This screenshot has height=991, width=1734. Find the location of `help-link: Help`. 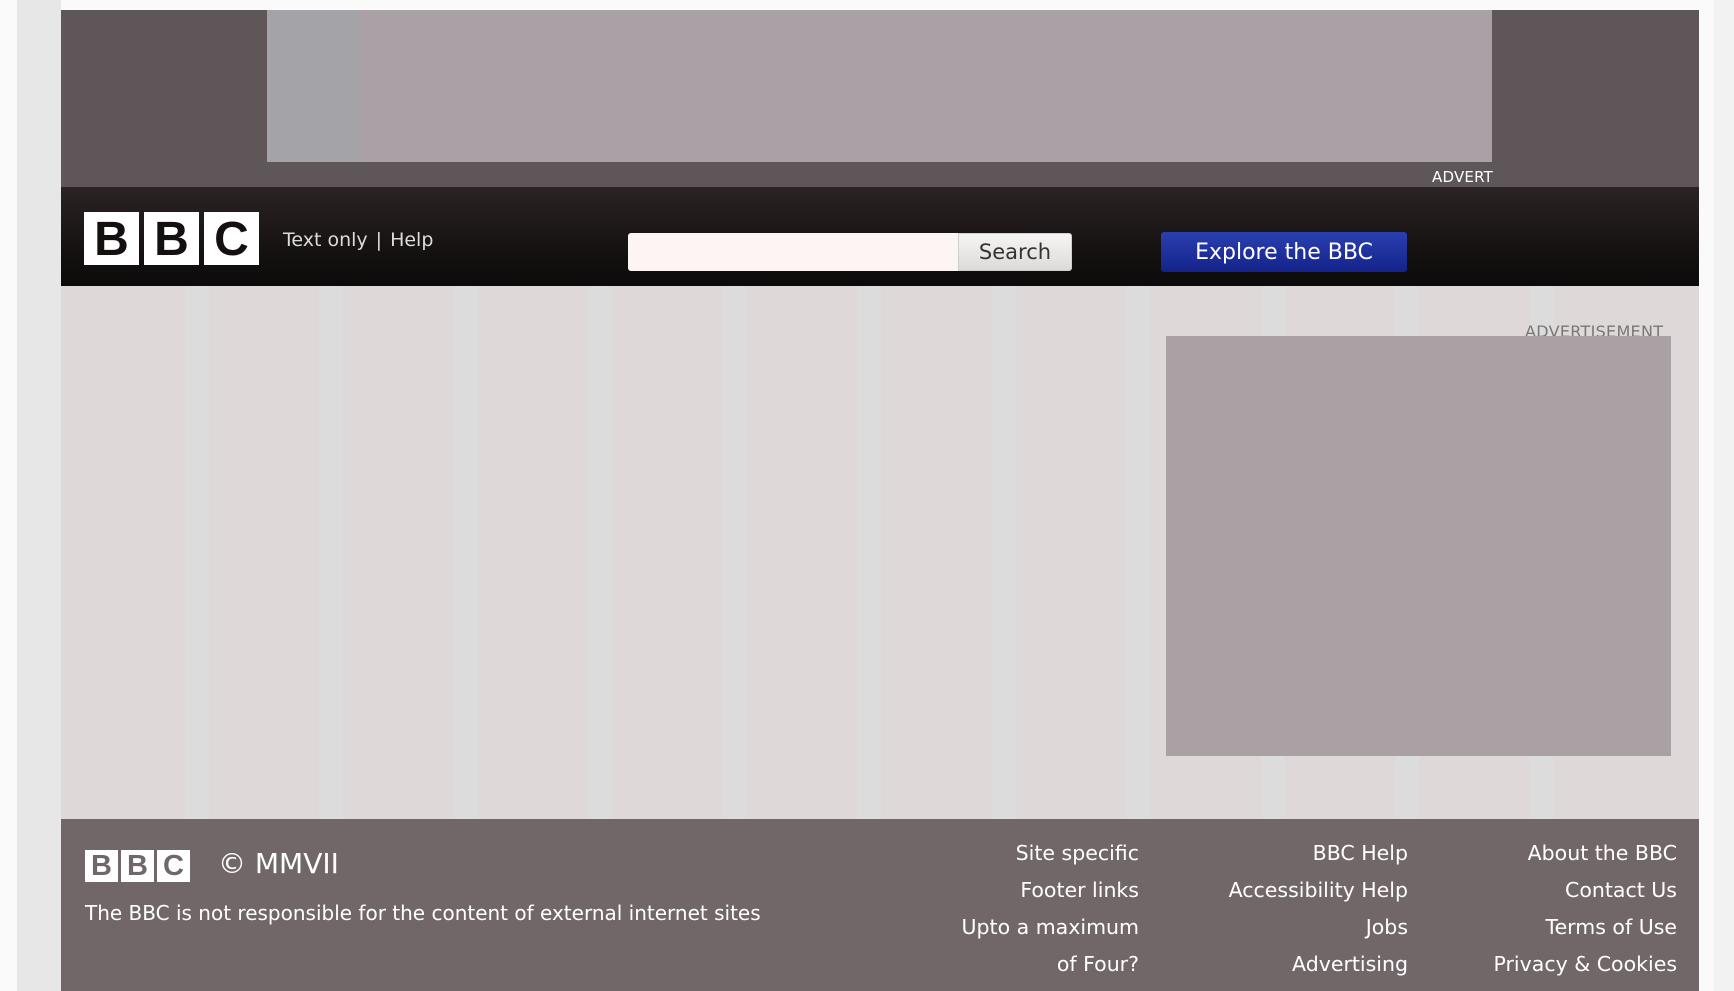

help-link: Help is located at coordinates (411, 240).